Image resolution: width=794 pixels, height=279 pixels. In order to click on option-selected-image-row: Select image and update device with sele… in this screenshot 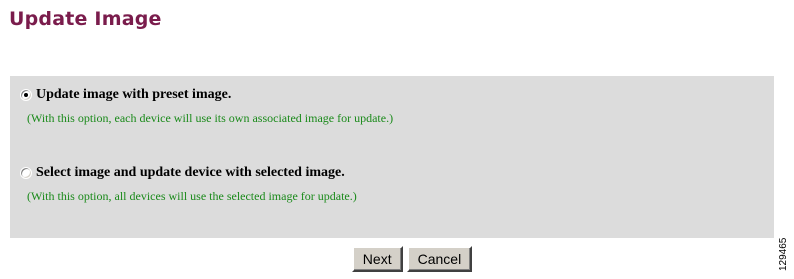, I will do `click(390, 173)`.